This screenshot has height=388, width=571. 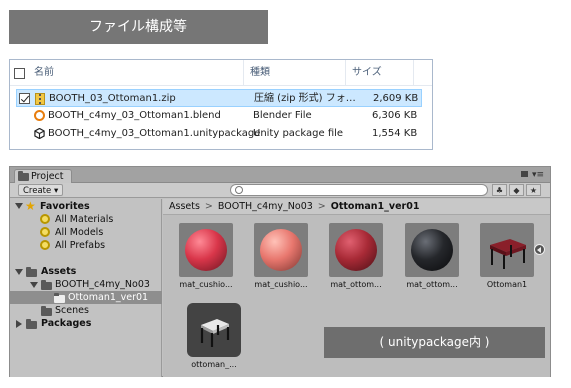 What do you see at coordinates (40, 99) in the screenshot?
I see `zip-folder-icon` at bounding box center [40, 99].